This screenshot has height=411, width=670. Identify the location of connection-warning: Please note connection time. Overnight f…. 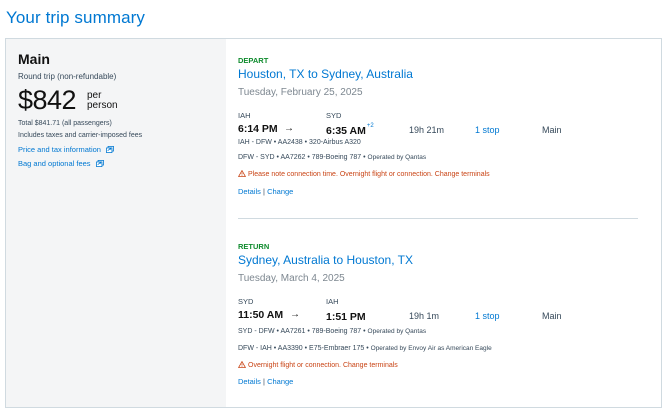
(364, 174).